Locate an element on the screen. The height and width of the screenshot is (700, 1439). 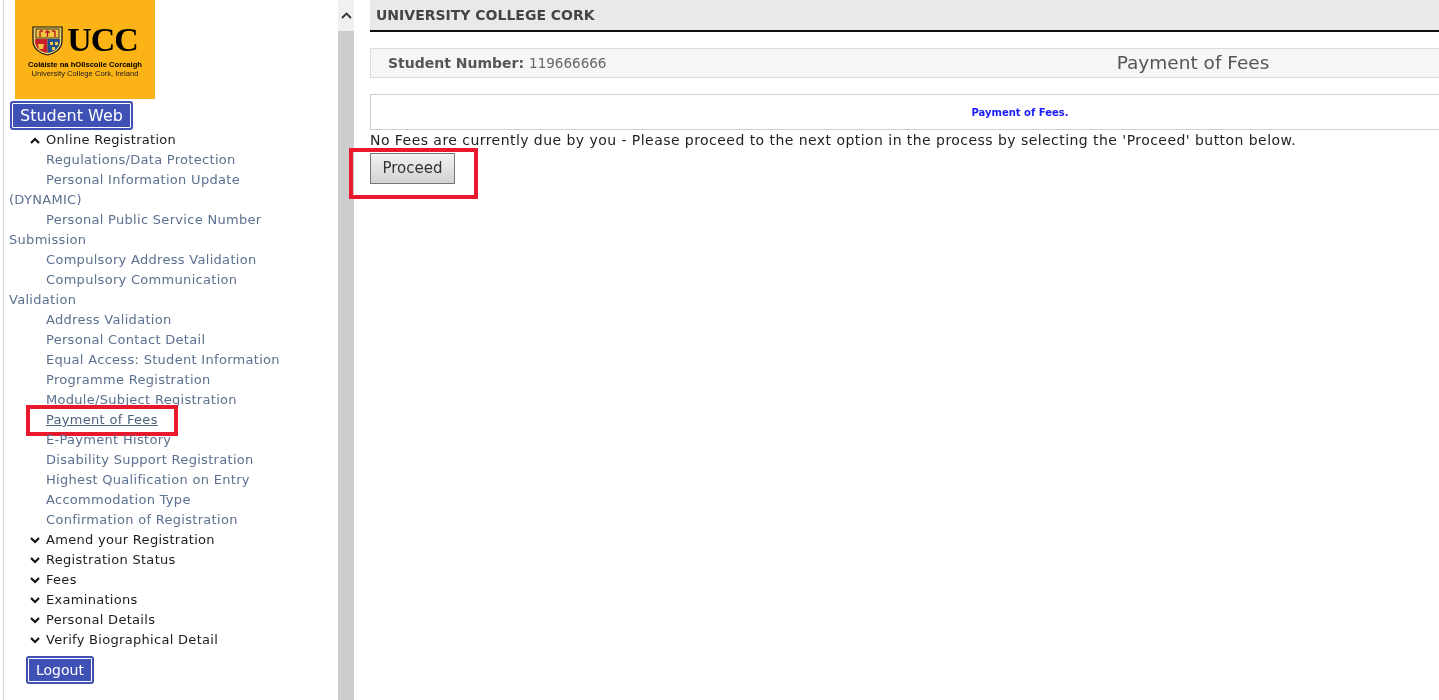
menu-link: Programme Registration is located at coordinates (110, 380).